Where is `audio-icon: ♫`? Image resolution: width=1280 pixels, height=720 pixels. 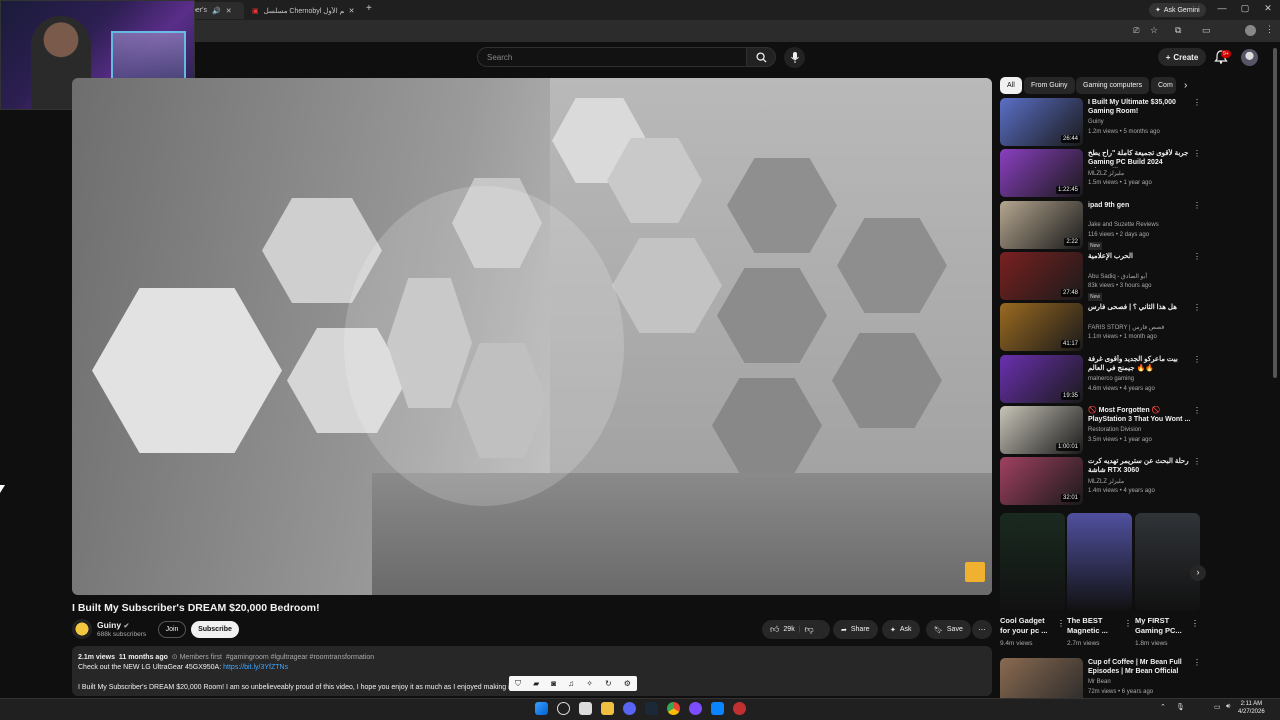 audio-icon: ♫ is located at coordinates (571, 683).